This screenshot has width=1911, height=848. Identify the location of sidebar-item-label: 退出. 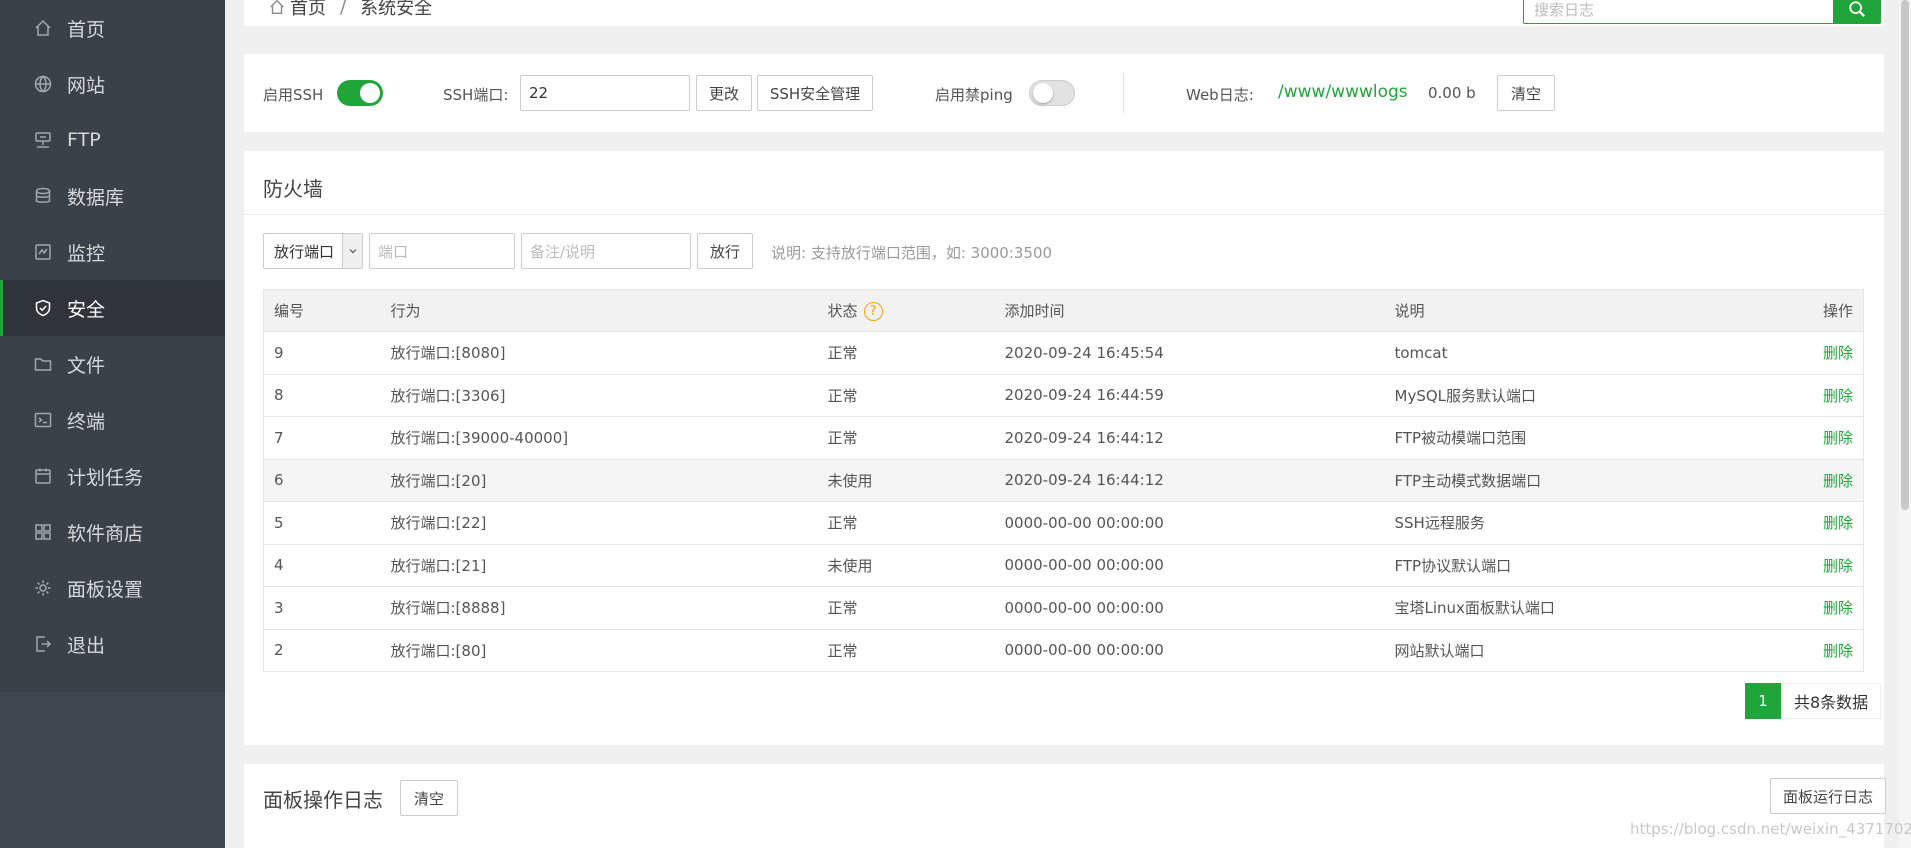
(86, 645).